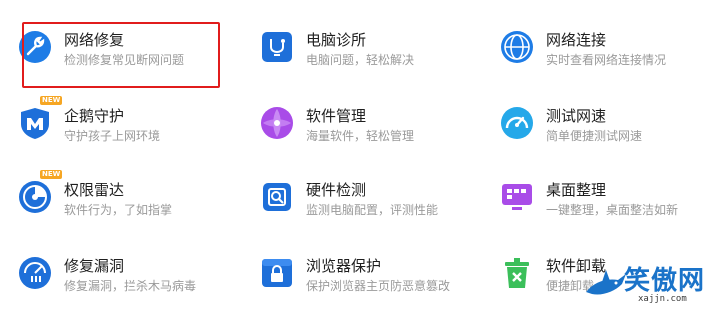  I want to click on tile-title: 测试网速, so click(576, 116).